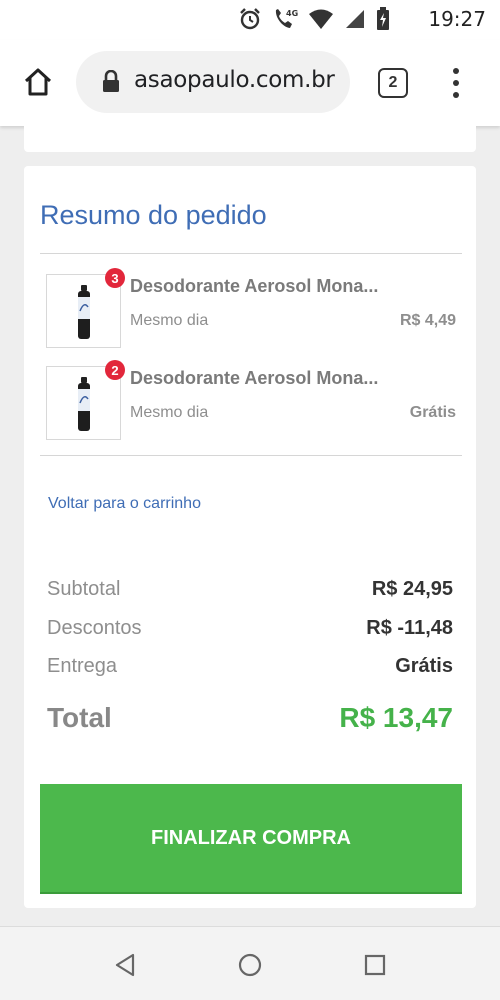  What do you see at coordinates (82, 666) in the screenshot?
I see `shipping-label: Entrega` at bounding box center [82, 666].